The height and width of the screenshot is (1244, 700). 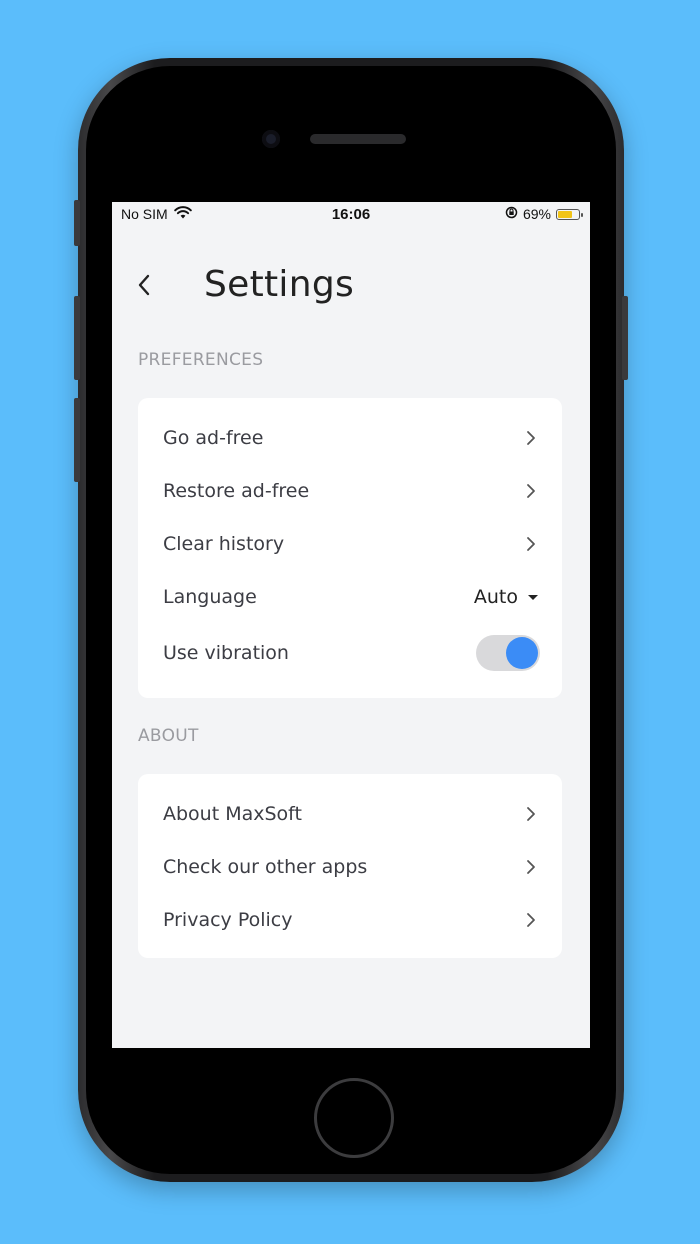 I want to click on row-label: Go ad-free, so click(x=213, y=438).